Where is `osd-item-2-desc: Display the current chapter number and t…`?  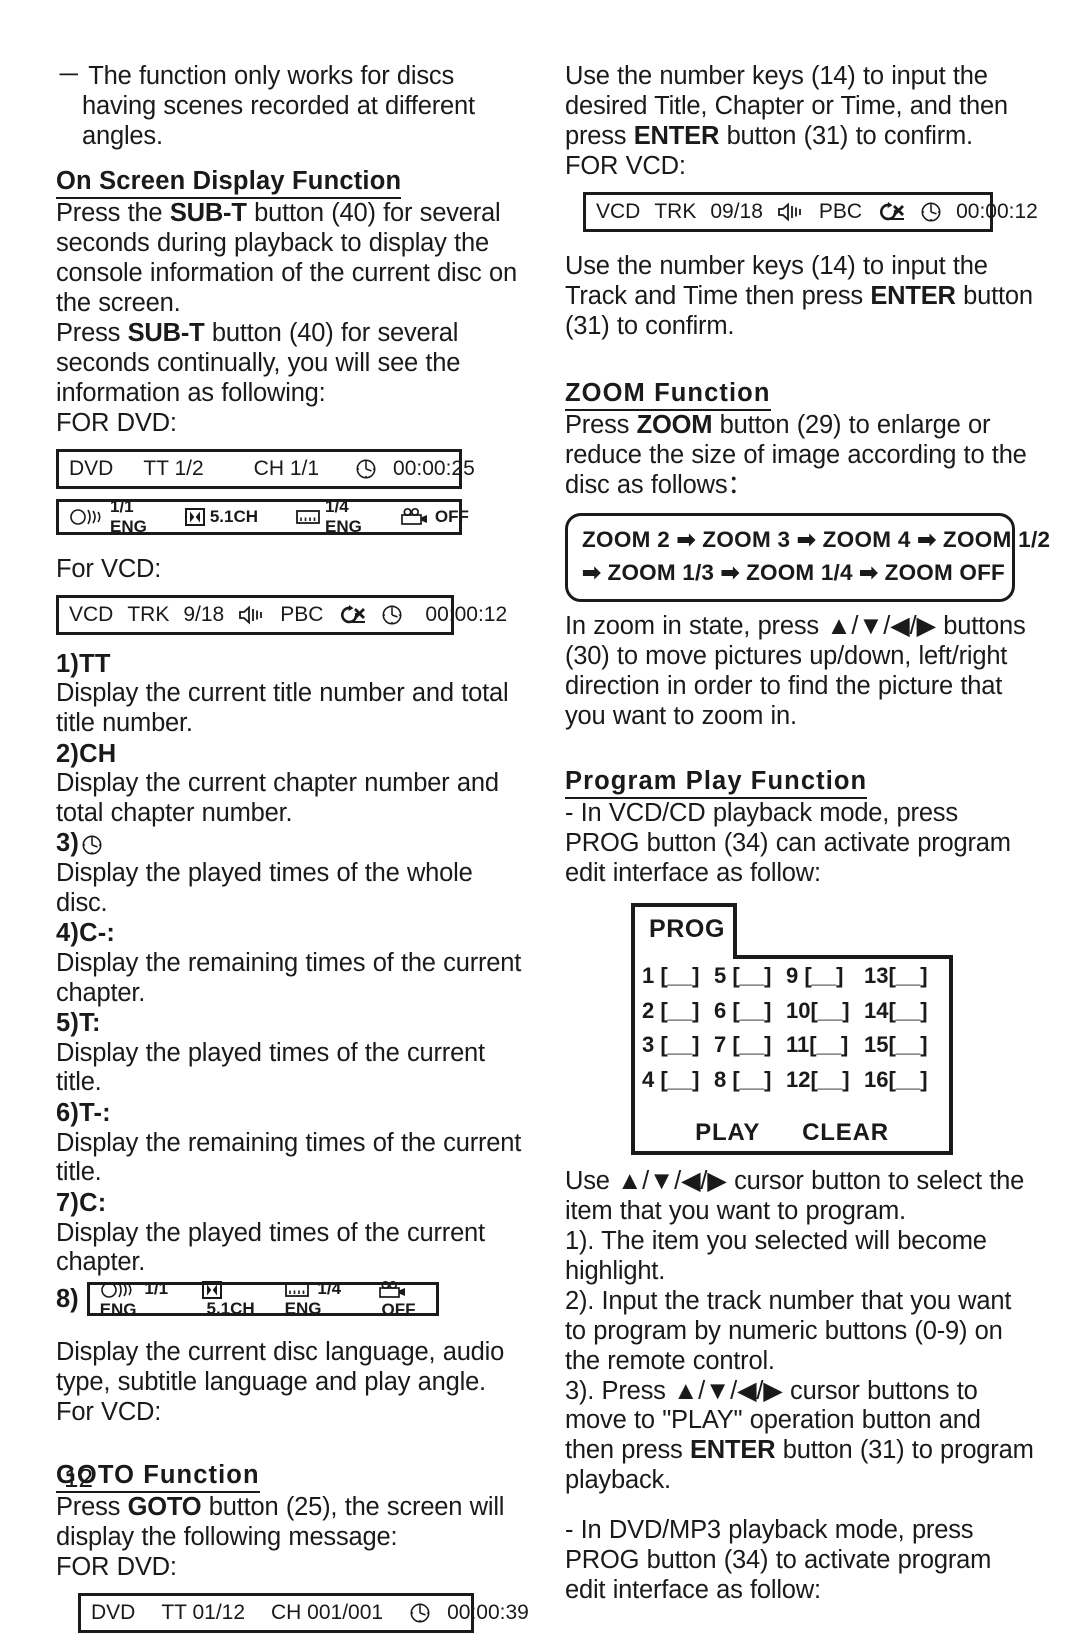
osd-item-2-desc: Display the current chapter number and t… is located at coordinates (277, 797).